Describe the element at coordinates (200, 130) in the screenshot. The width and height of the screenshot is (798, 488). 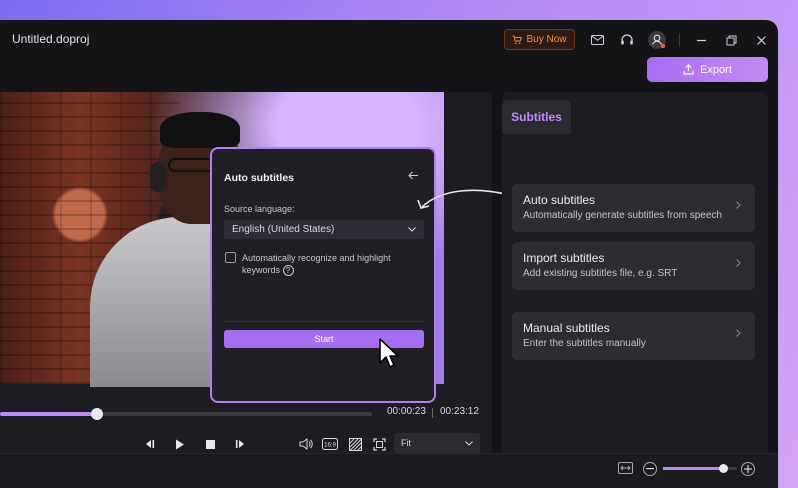
I see `person-hair` at that location.